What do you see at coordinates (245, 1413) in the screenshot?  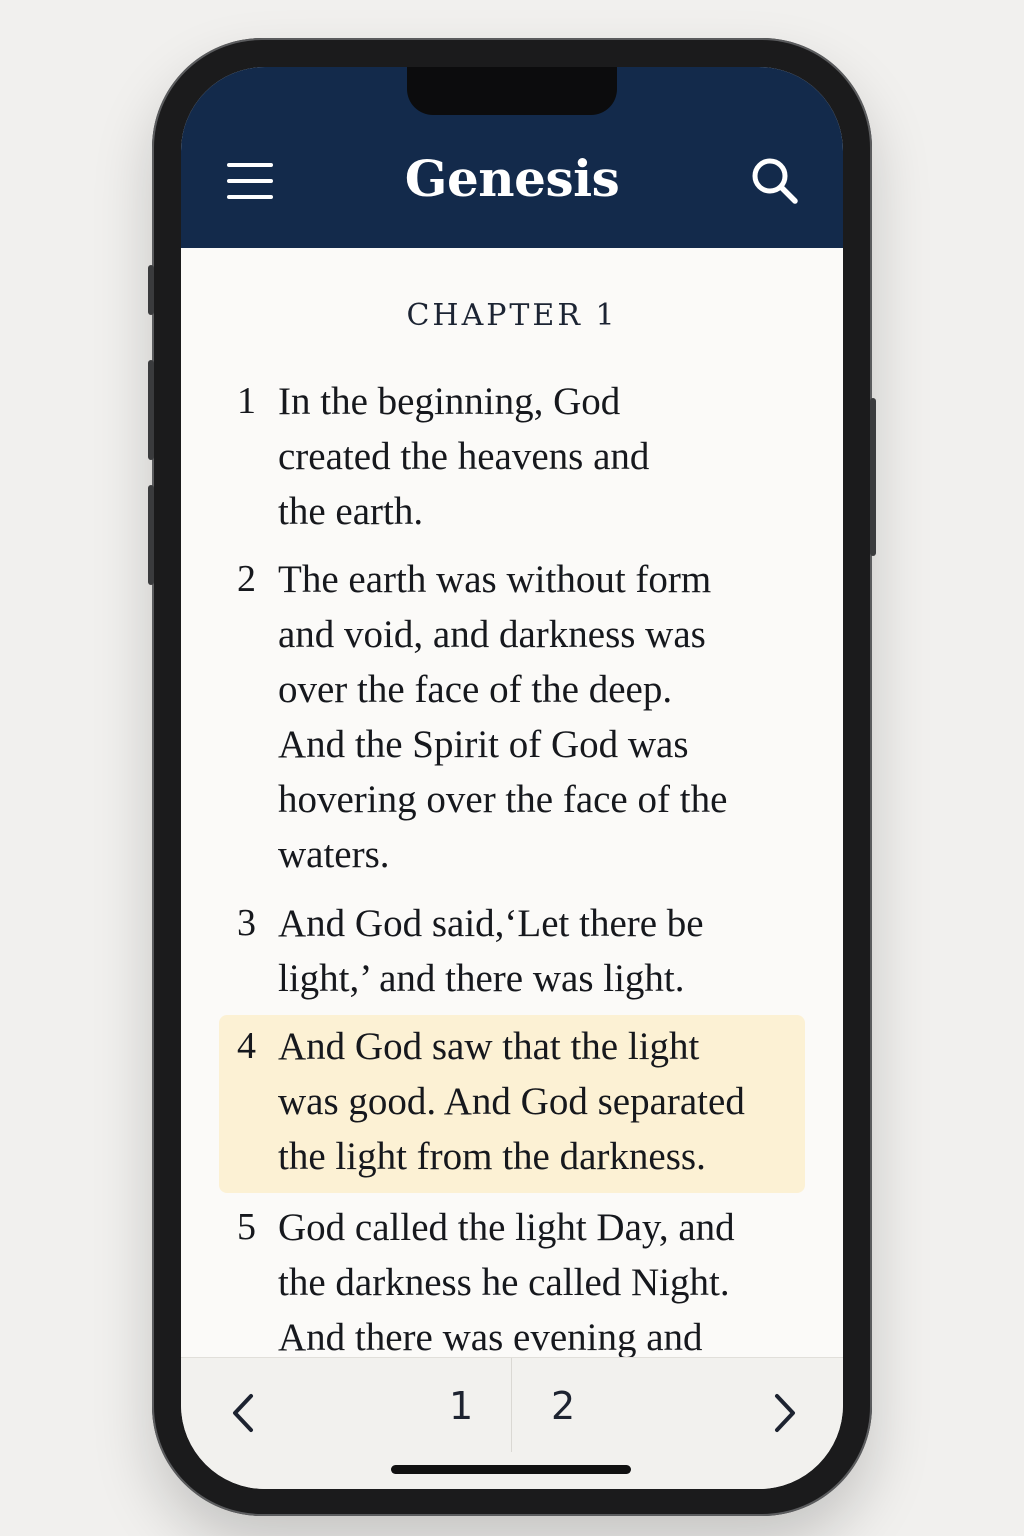 I see `chevron-left-icon` at bounding box center [245, 1413].